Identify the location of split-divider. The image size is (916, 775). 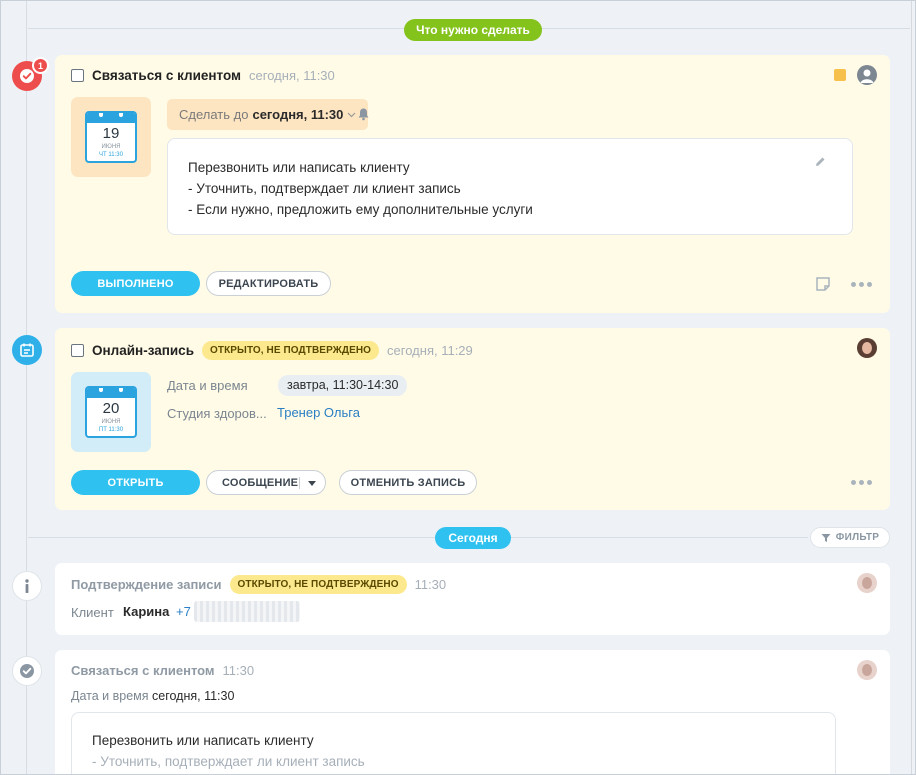
(299, 483).